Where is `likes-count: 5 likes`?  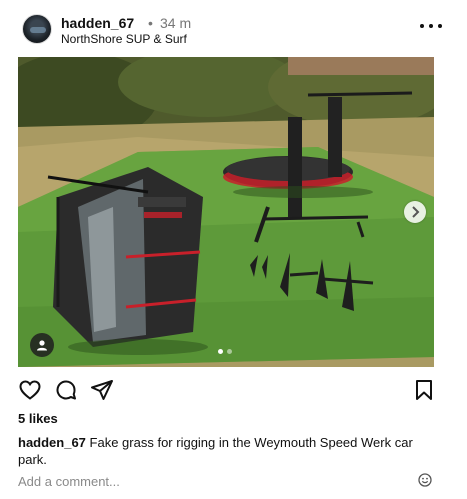 likes-count: 5 likes is located at coordinates (38, 418).